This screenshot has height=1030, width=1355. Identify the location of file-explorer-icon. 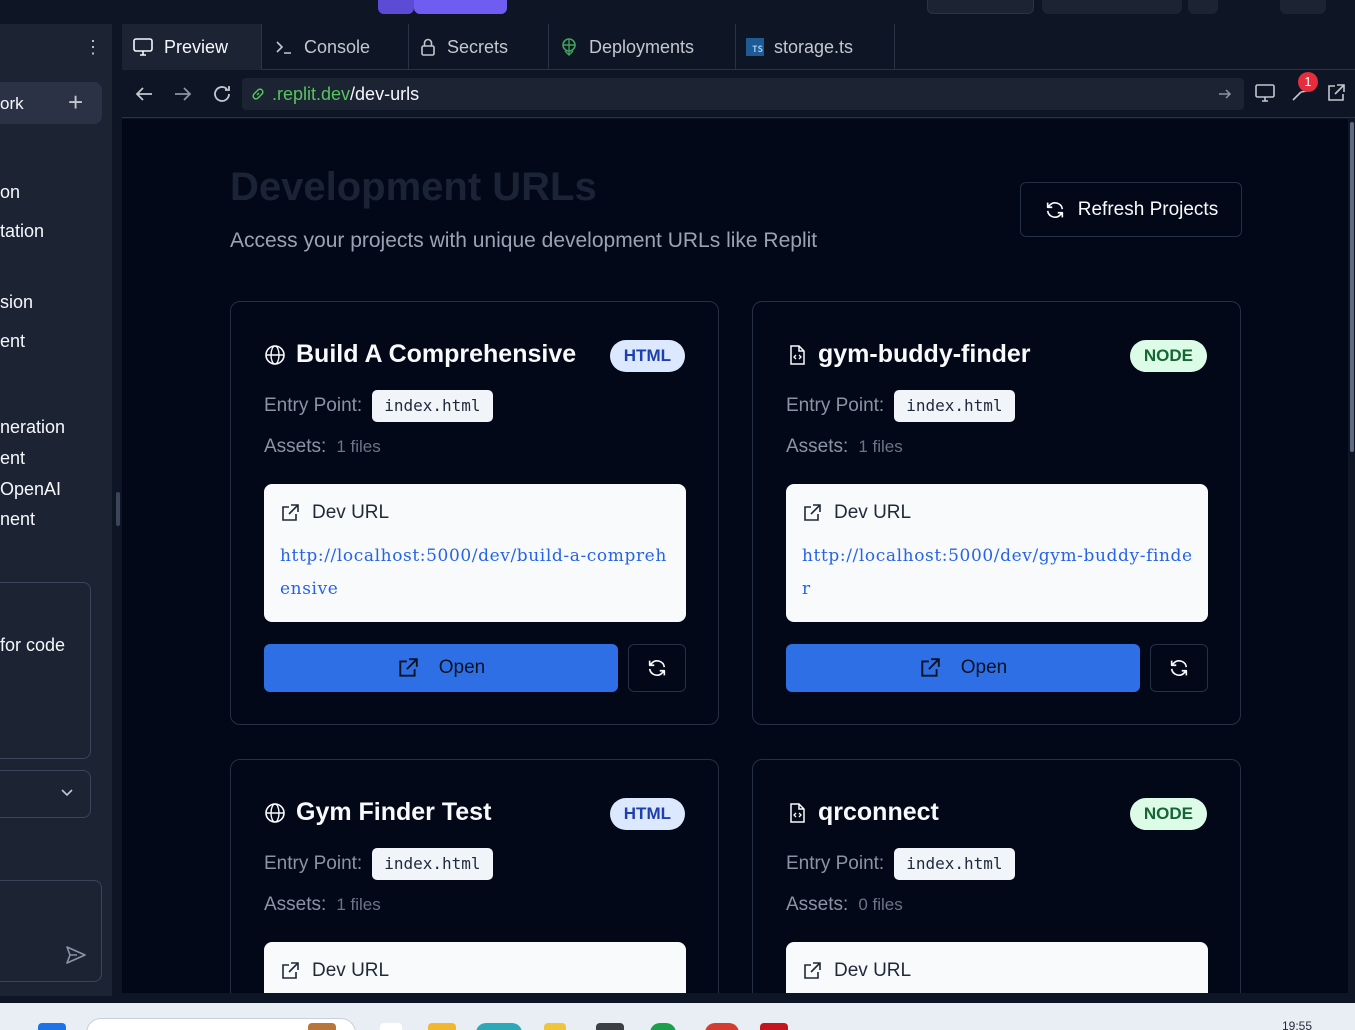
(442, 1026).